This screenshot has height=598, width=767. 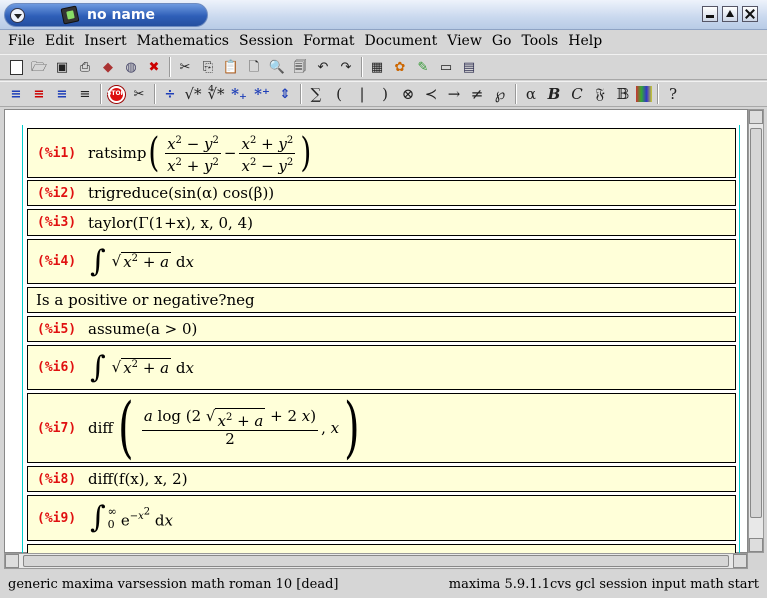 I want to click on menu-mathematics: Mathematics, so click(x=183, y=41).